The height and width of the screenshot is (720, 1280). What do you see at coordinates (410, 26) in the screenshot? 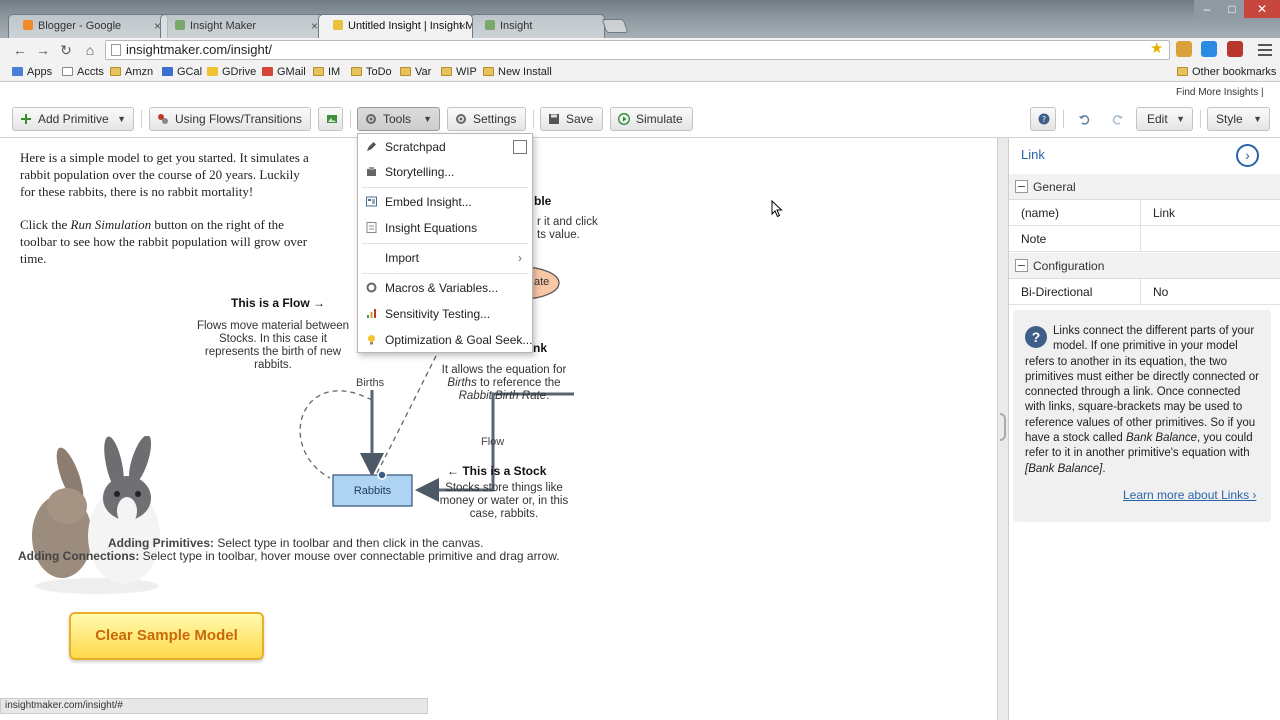
I see `tab-label: Untitled Insight | Insight M` at bounding box center [410, 26].